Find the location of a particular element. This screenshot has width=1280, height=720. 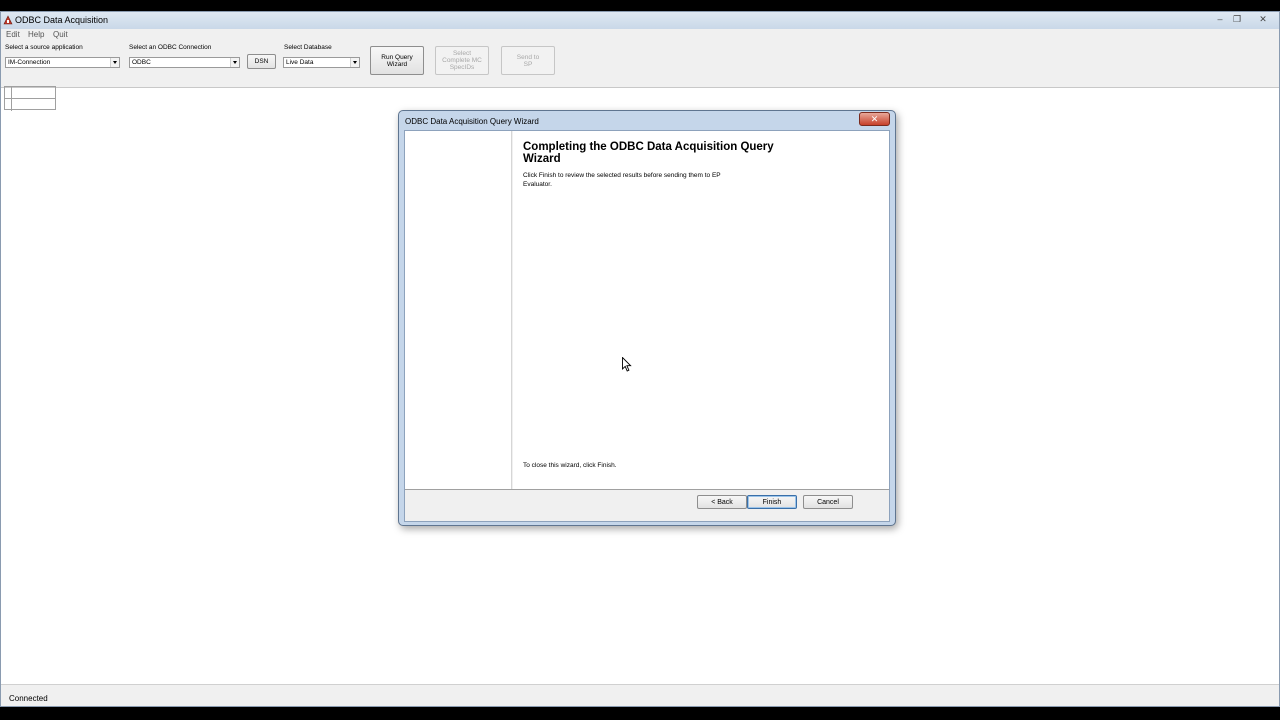

window-close-button: ✕ is located at coordinates (1263, 19).